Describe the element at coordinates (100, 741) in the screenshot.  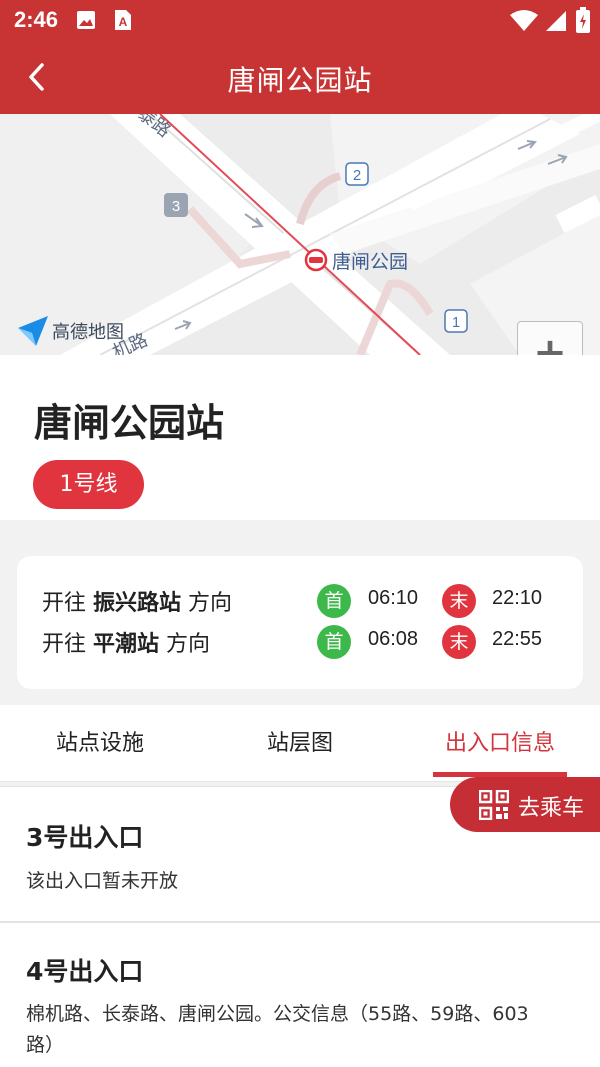
I see `tab-station-facilities: 站点设施` at that location.